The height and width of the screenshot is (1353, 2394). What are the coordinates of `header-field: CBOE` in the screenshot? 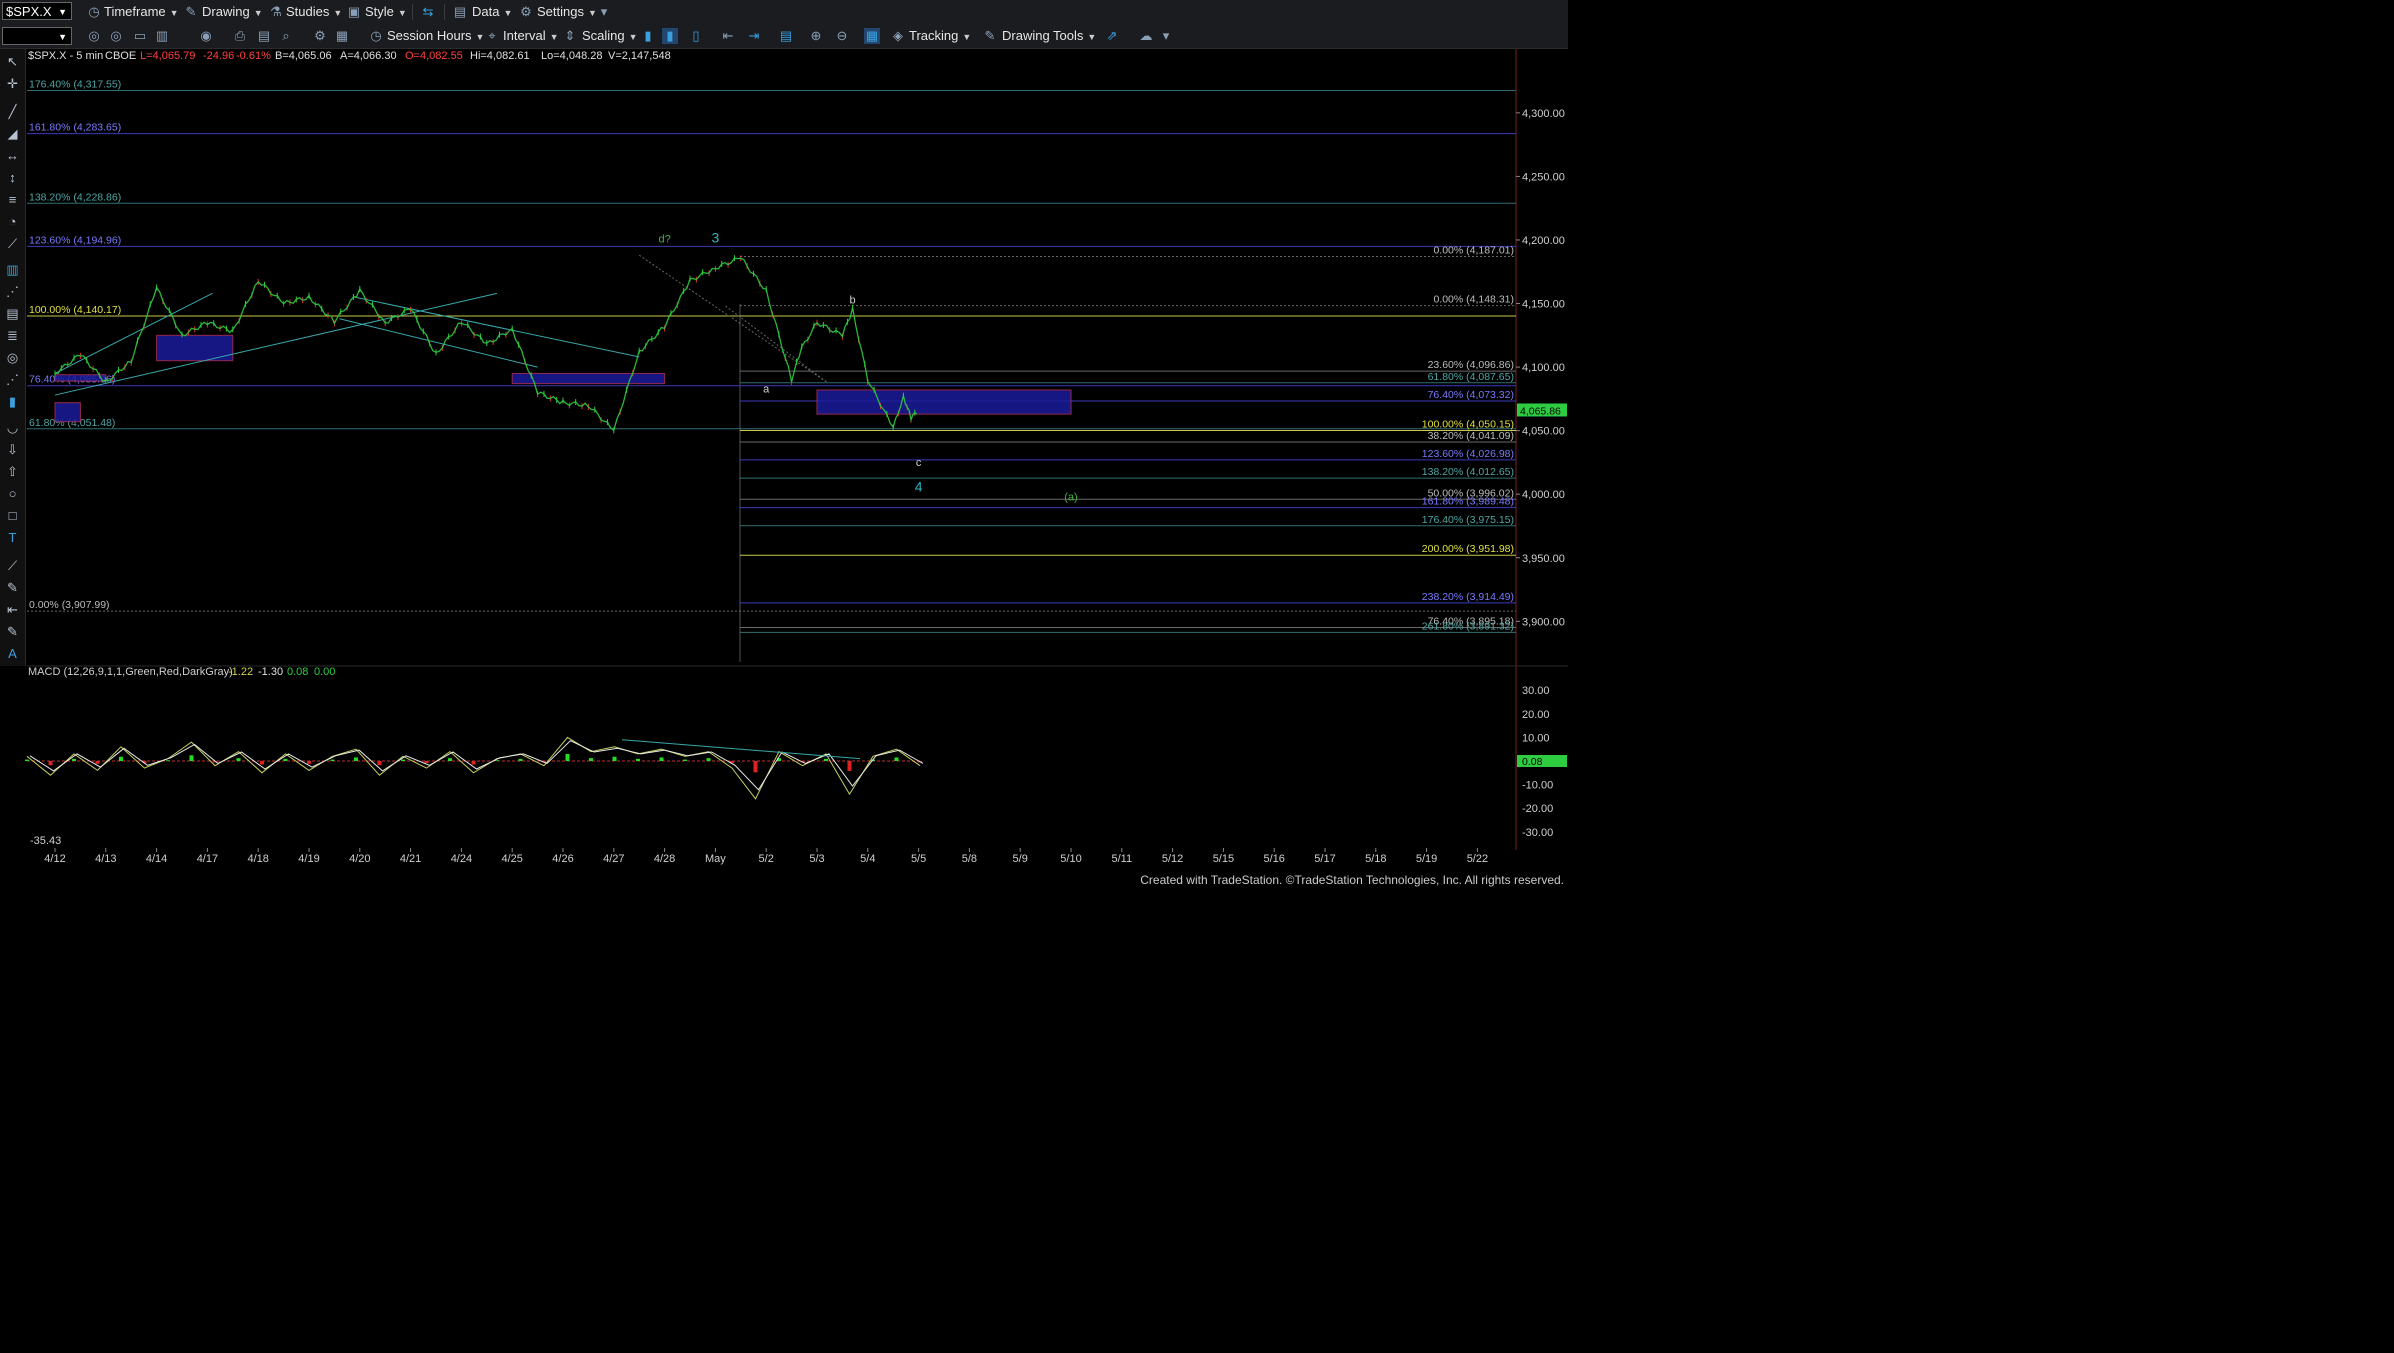 It's located at (120, 56).